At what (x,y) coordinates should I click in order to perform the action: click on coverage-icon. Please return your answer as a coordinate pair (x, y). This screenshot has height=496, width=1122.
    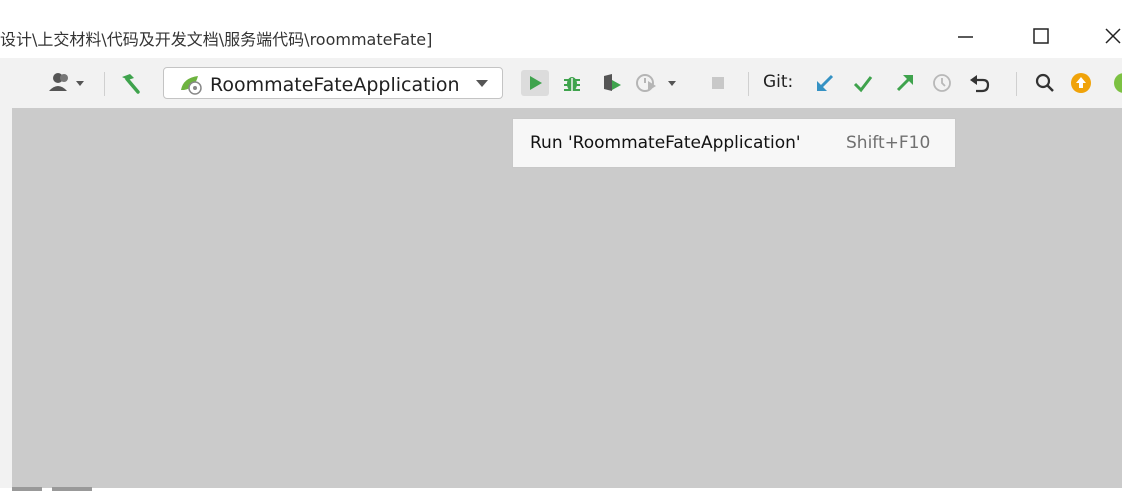
    Looking at the image, I should click on (612, 82).